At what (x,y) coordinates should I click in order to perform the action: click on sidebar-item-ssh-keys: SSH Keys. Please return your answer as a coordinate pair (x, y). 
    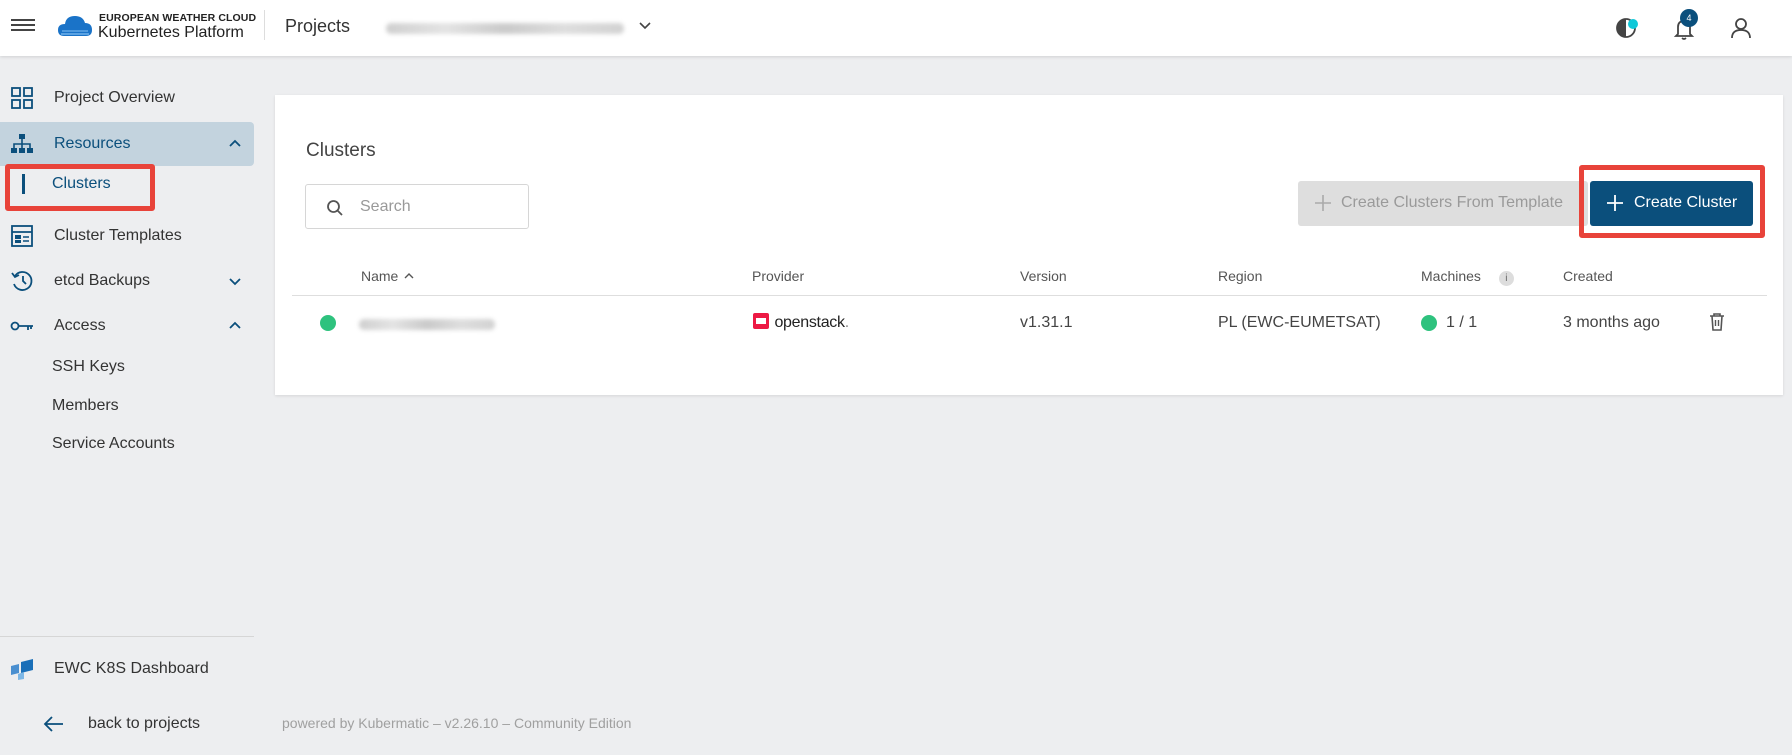
    Looking at the image, I should click on (88, 367).